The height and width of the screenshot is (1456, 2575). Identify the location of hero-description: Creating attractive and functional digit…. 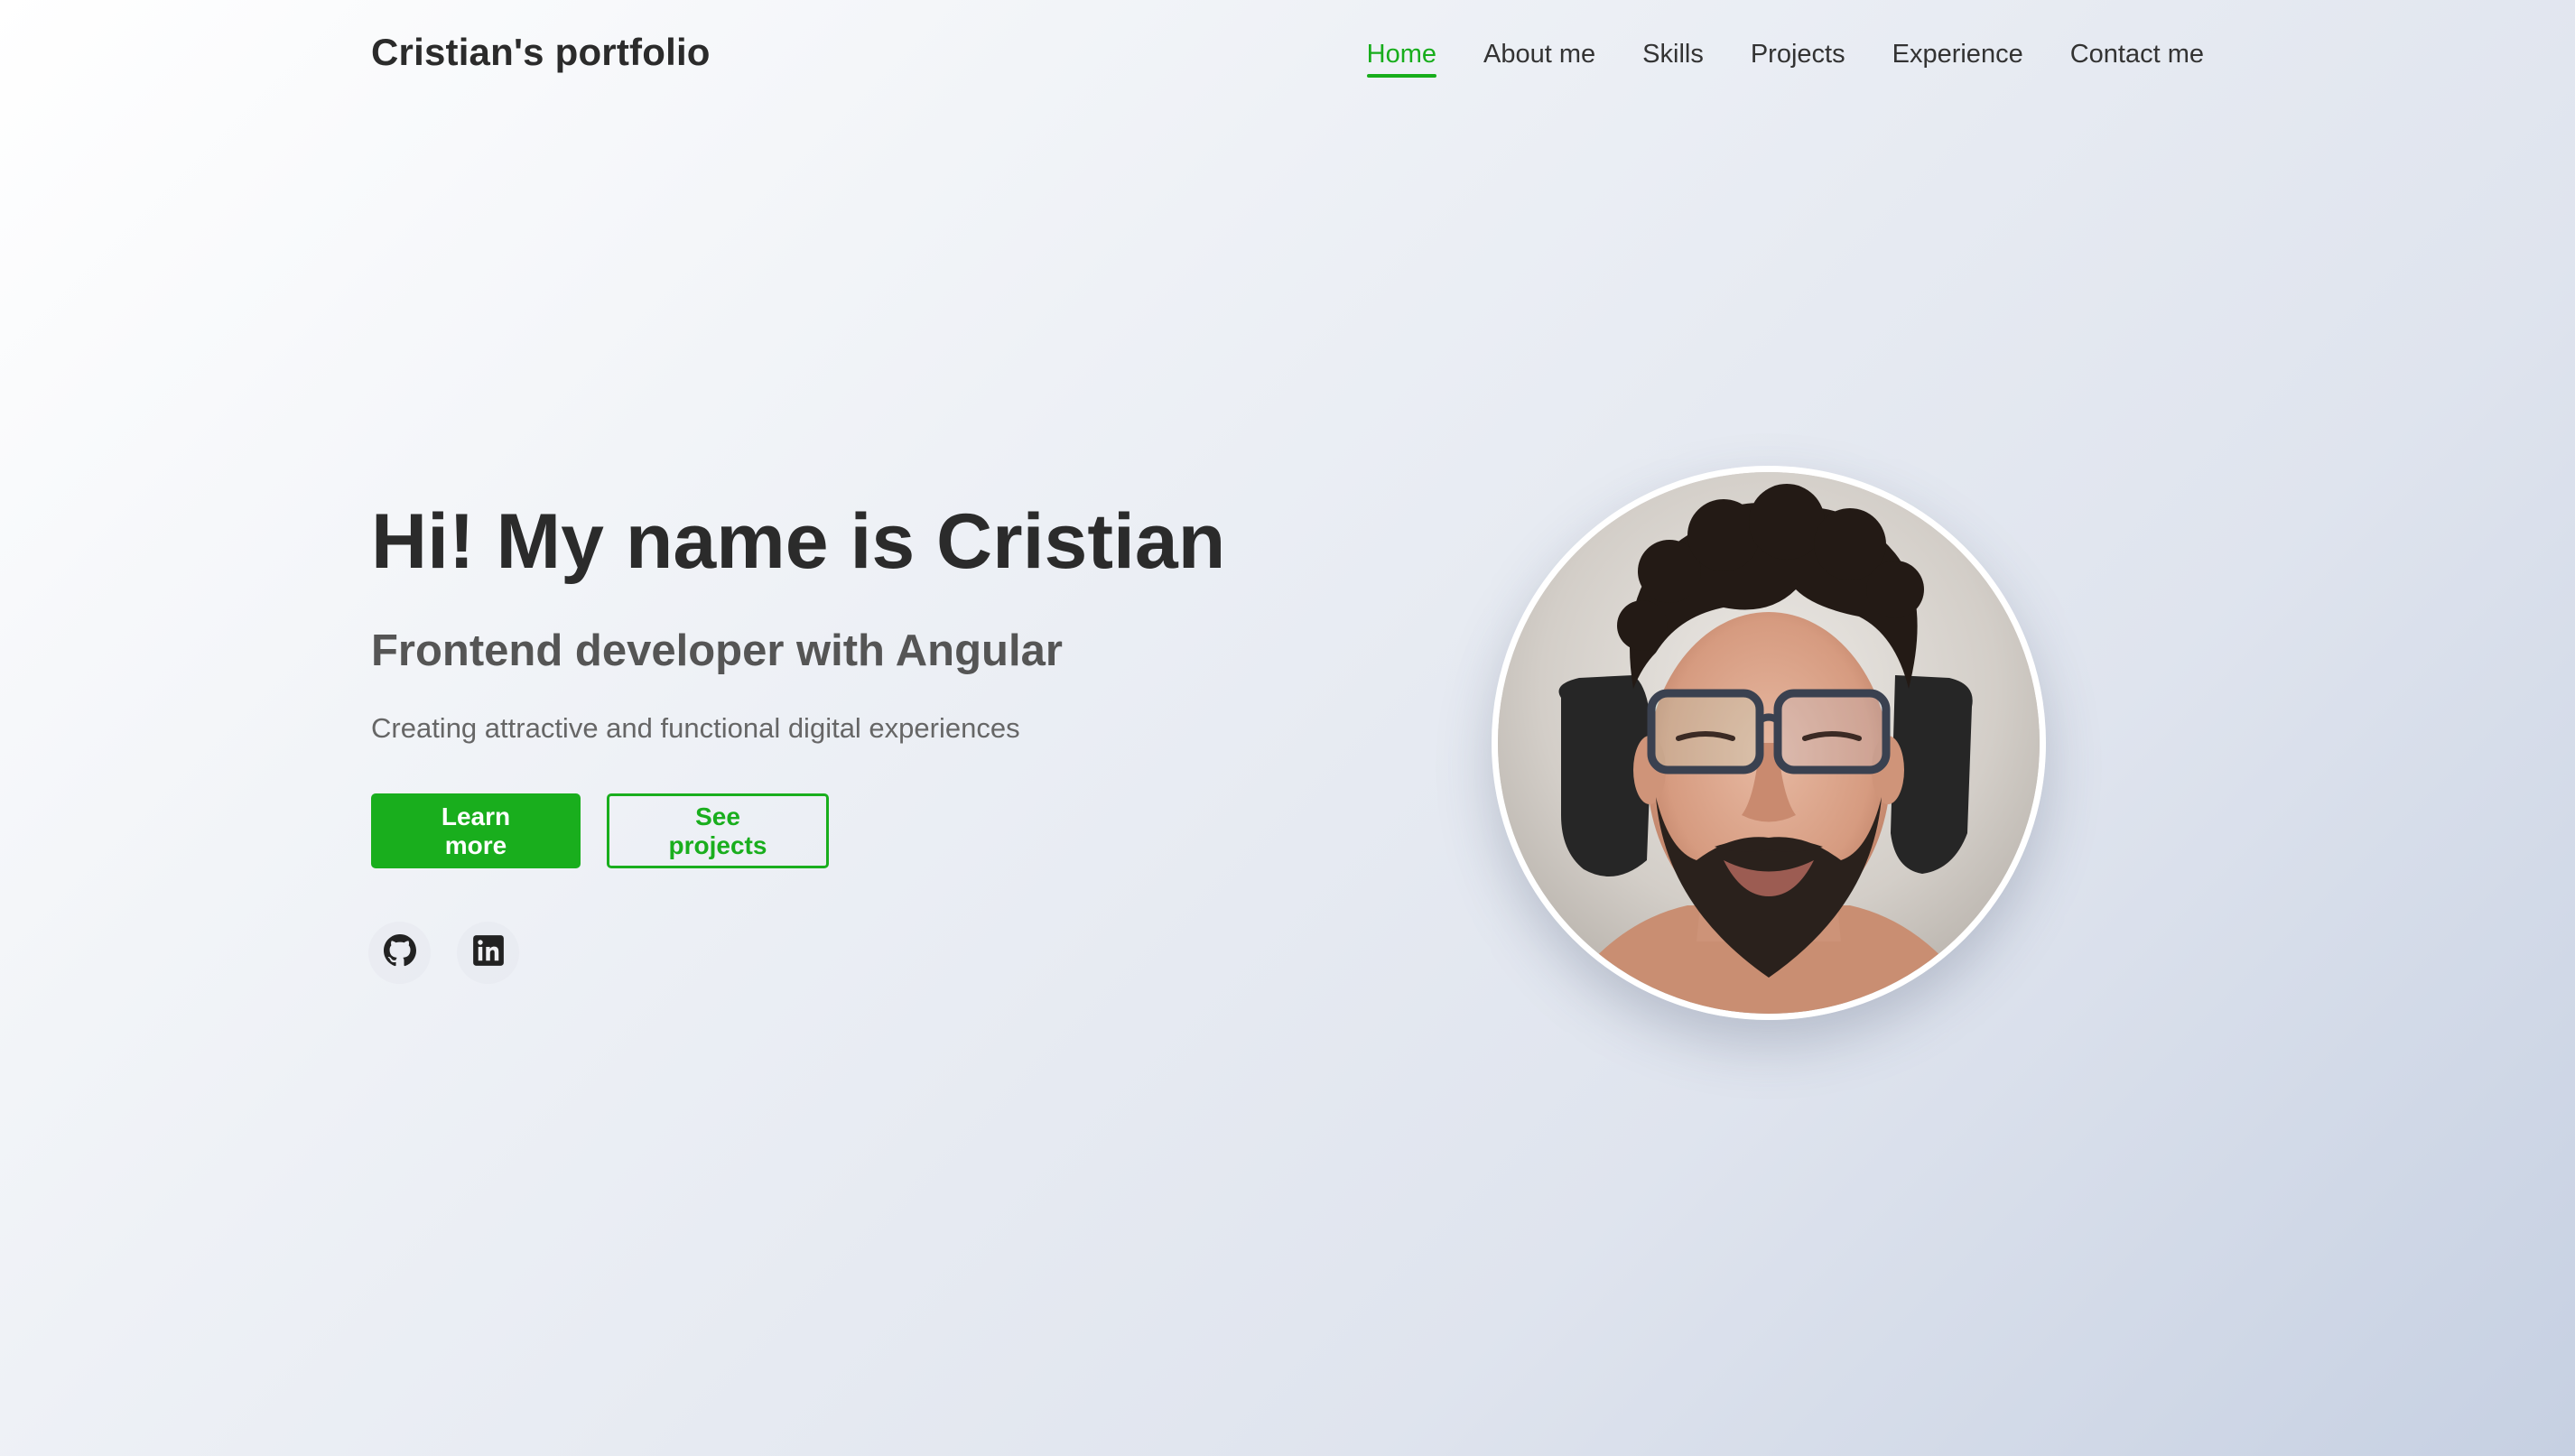
(695, 728).